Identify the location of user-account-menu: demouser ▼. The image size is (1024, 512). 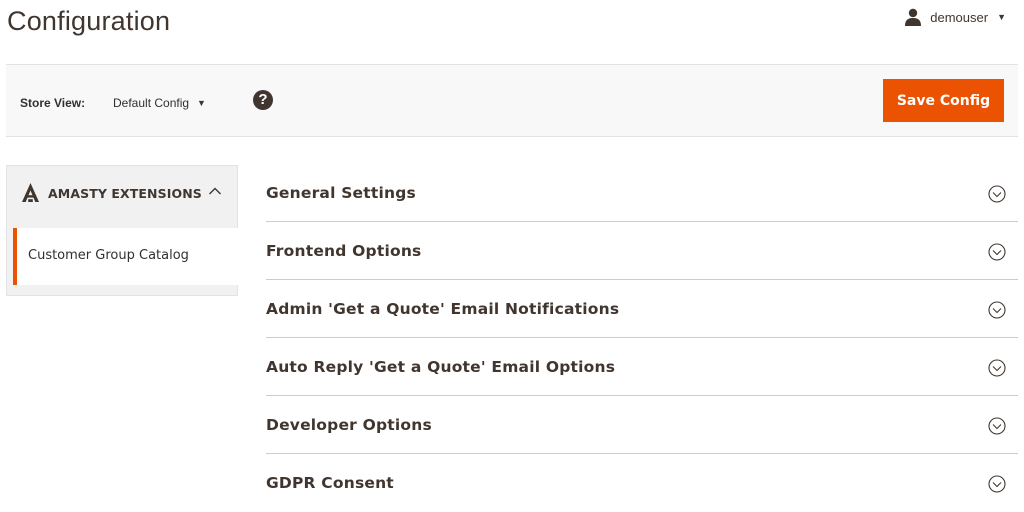
(955, 17).